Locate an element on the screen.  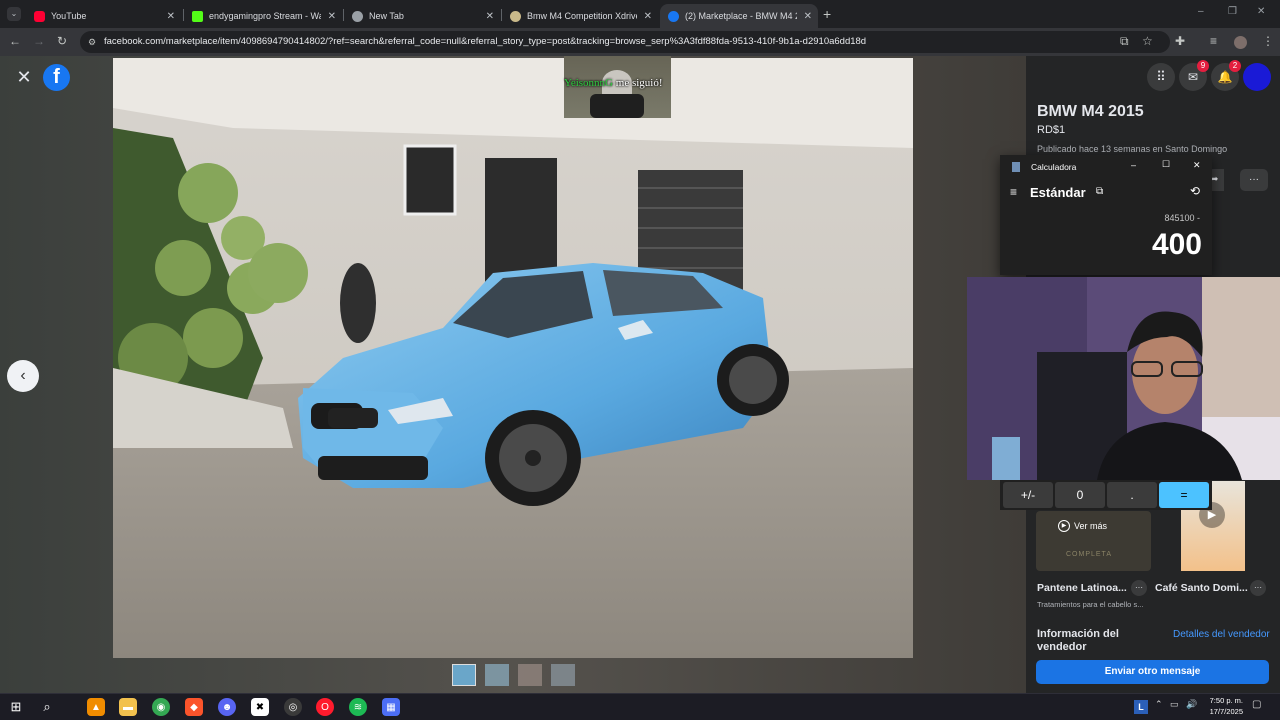
tab-title: (2) Marketplace - BMW M4 2015 is located at coordinates (741, 16).